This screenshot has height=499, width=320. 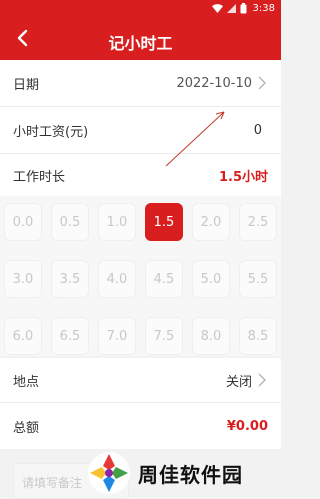 What do you see at coordinates (70, 336) in the screenshot?
I see `hour-option-6.5: 6.5` at bounding box center [70, 336].